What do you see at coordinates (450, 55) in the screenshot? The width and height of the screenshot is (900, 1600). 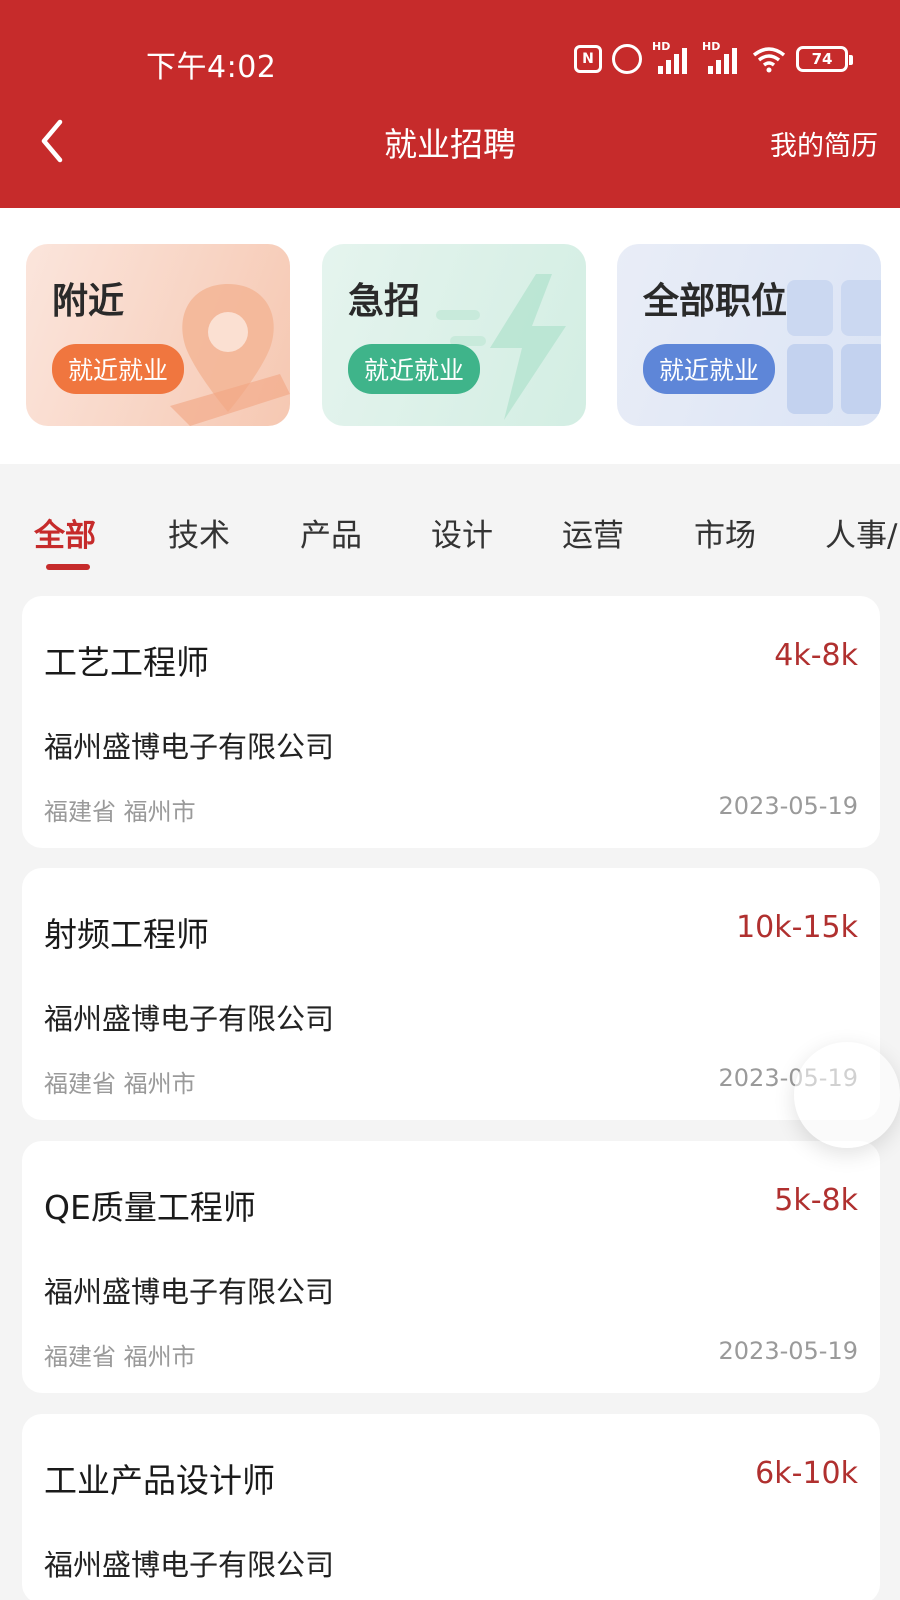 I see `status-bar: 下午4:02 N HD HD 74` at bounding box center [450, 55].